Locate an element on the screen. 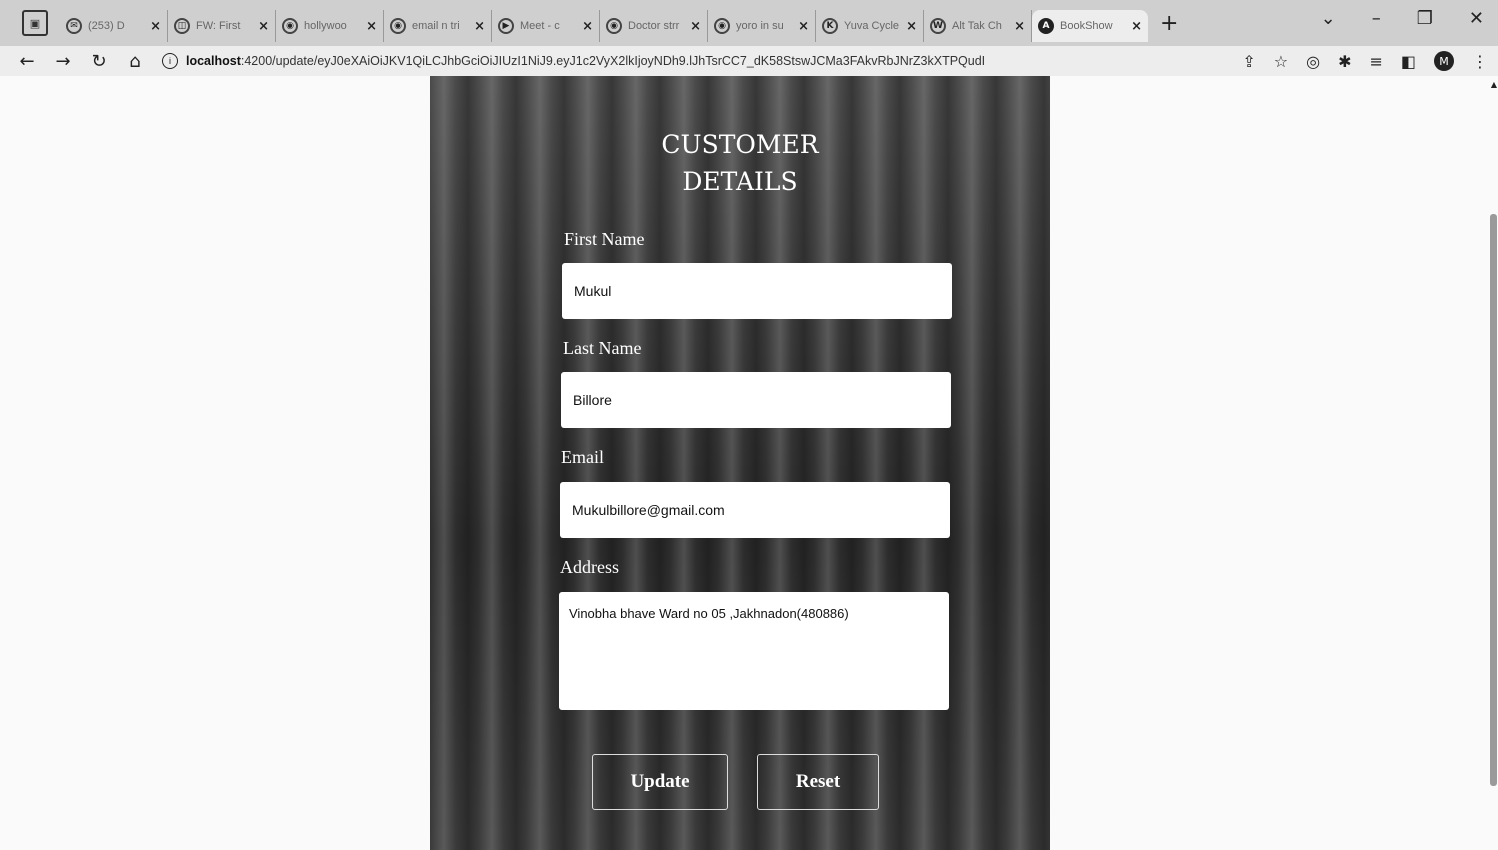 Image resolution: width=1498 pixels, height=850 pixels. browser-tab: ◫ FW: First × is located at coordinates (222, 26).